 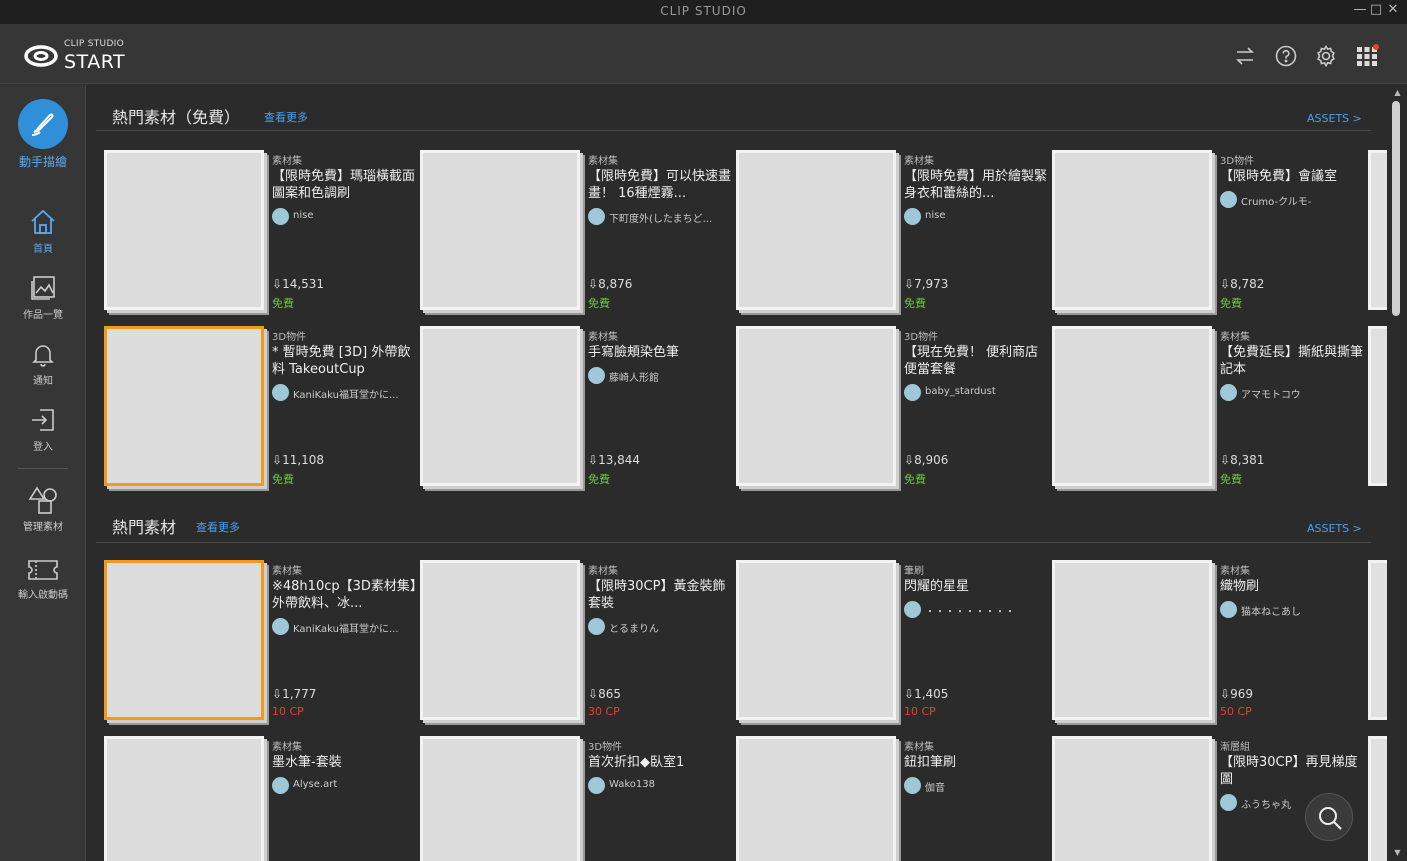 I want to click on material-name: 織物刷, so click(x=1292, y=586).